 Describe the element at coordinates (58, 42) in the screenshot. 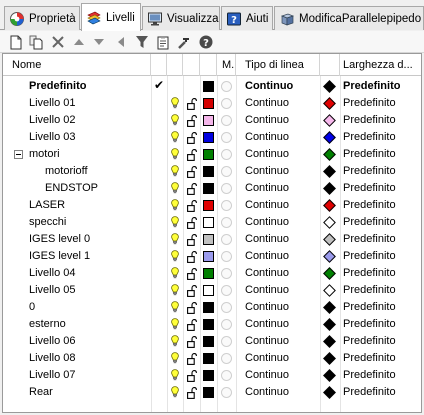

I see `delete-icon` at that location.